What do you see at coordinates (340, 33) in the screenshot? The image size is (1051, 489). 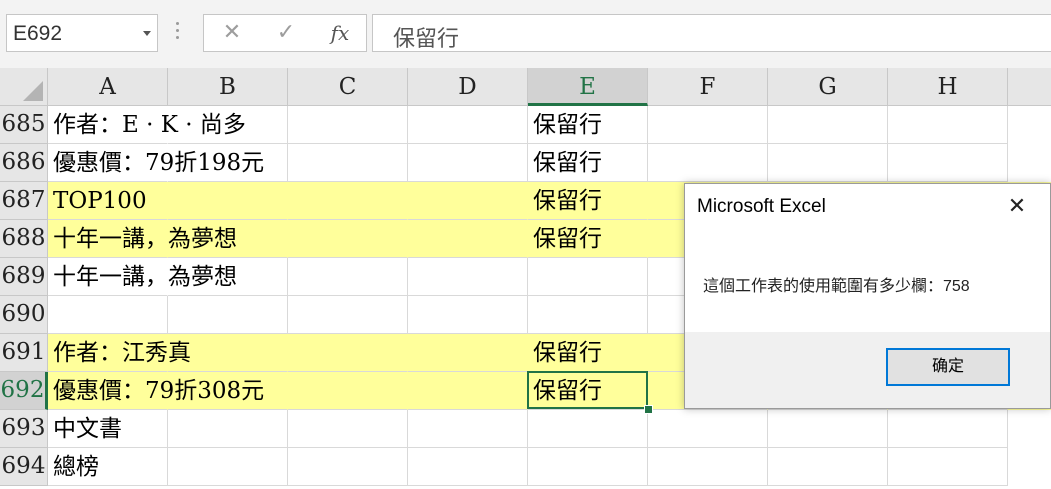 I see `insert-function-icon: fx` at bounding box center [340, 33].